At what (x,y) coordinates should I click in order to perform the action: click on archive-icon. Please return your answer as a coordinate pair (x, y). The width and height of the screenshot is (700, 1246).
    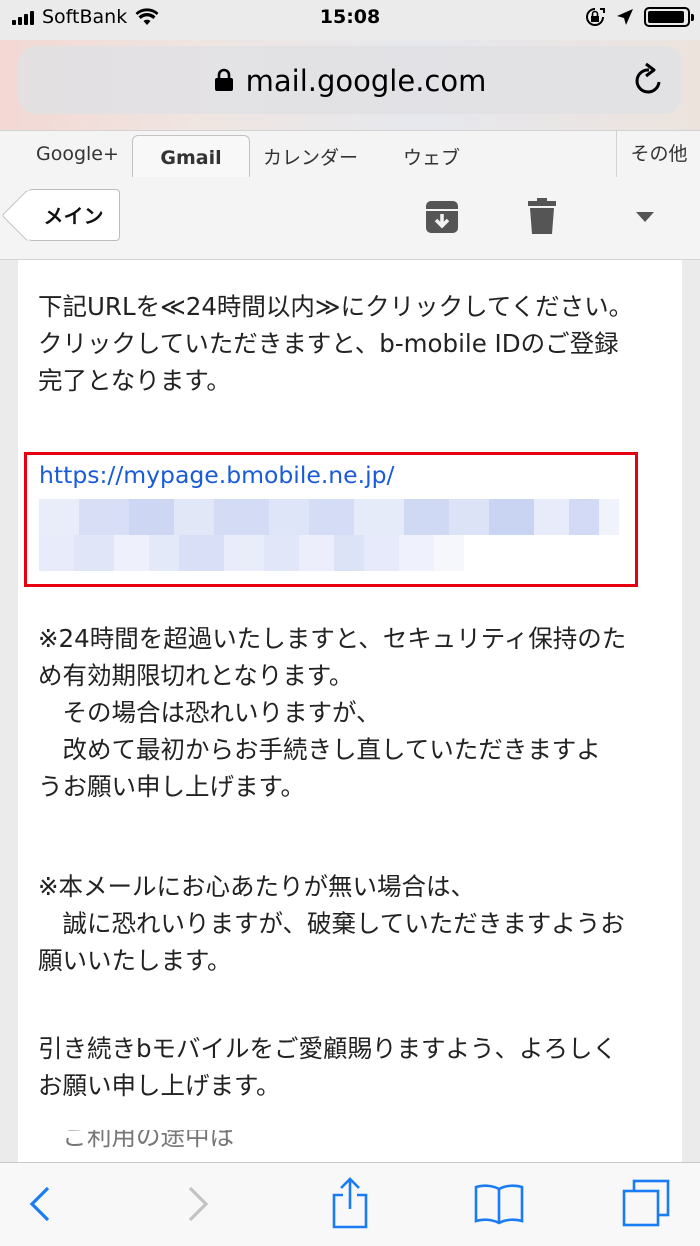
    Looking at the image, I should click on (442, 217).